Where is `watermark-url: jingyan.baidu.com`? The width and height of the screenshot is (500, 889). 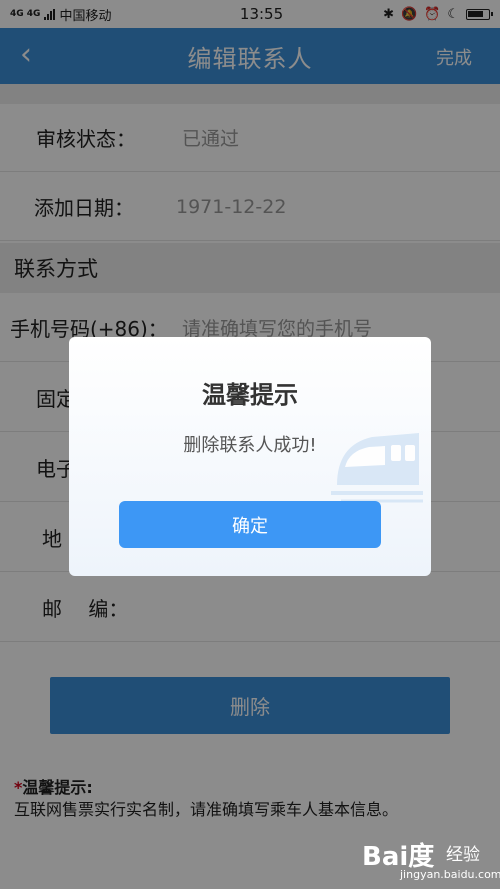
watermark-url: jingyan.baidu.com is located at coordinates (450, 874).